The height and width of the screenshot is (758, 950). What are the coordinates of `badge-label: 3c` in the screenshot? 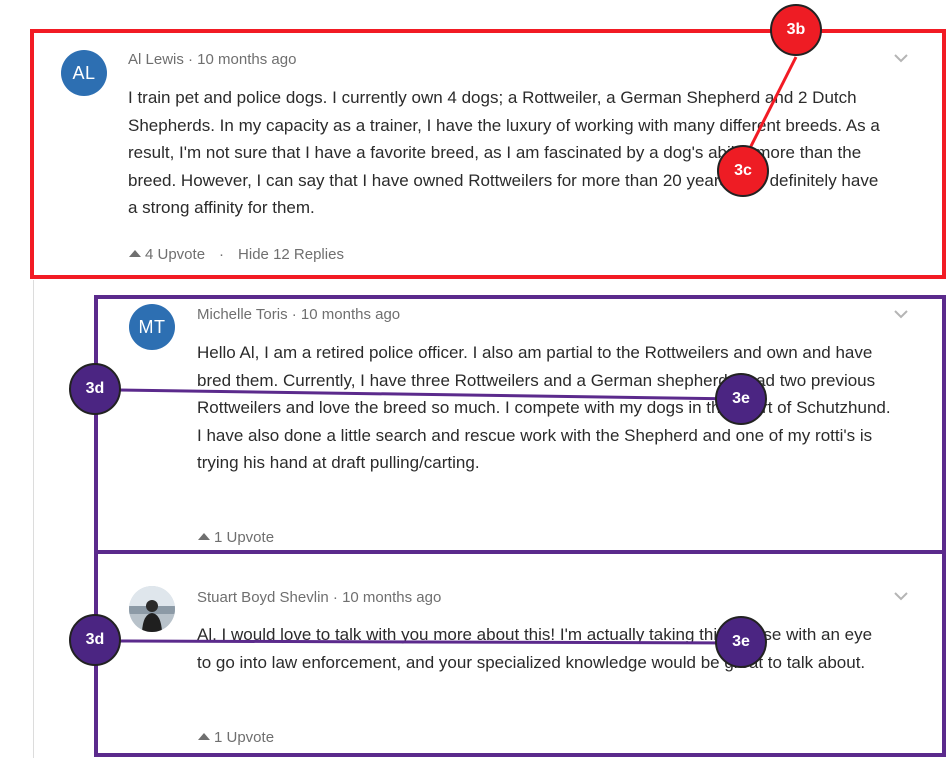 It's located at (743, 170).